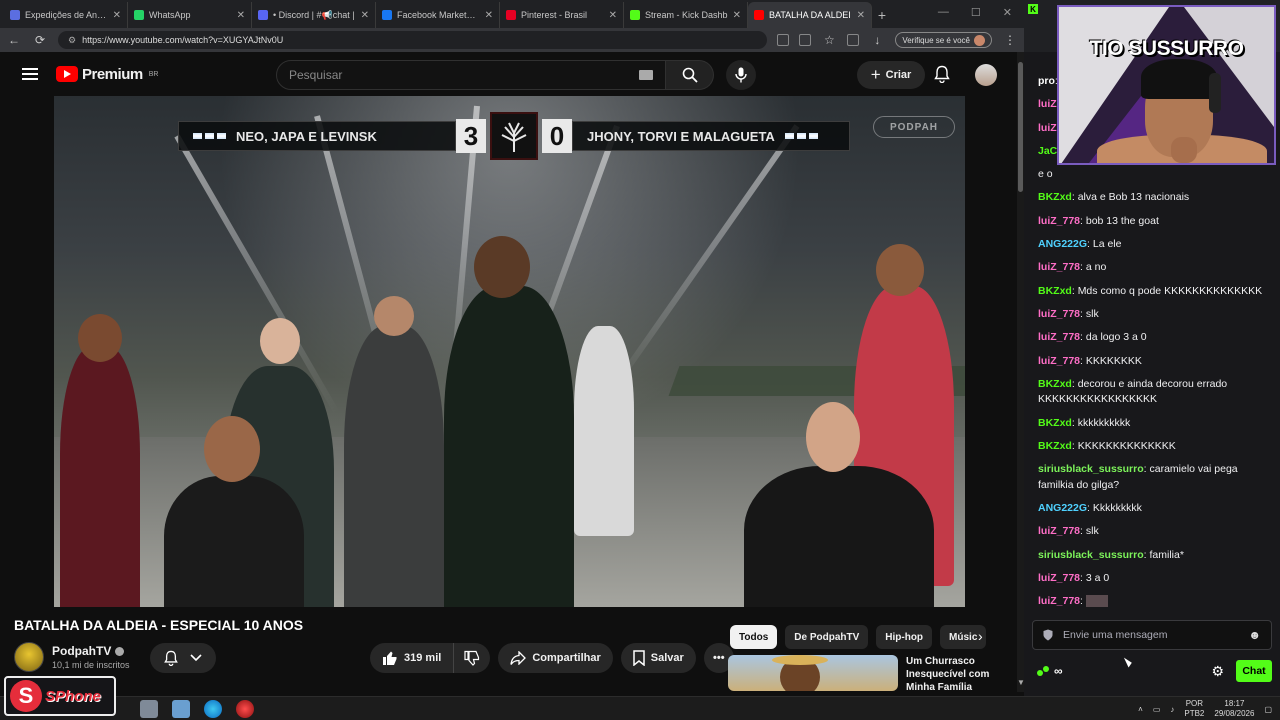  What do you see at coordinates (183, 658) in the screenshot?
I see `subscription-notification-button` at bounding box center [183, 658].